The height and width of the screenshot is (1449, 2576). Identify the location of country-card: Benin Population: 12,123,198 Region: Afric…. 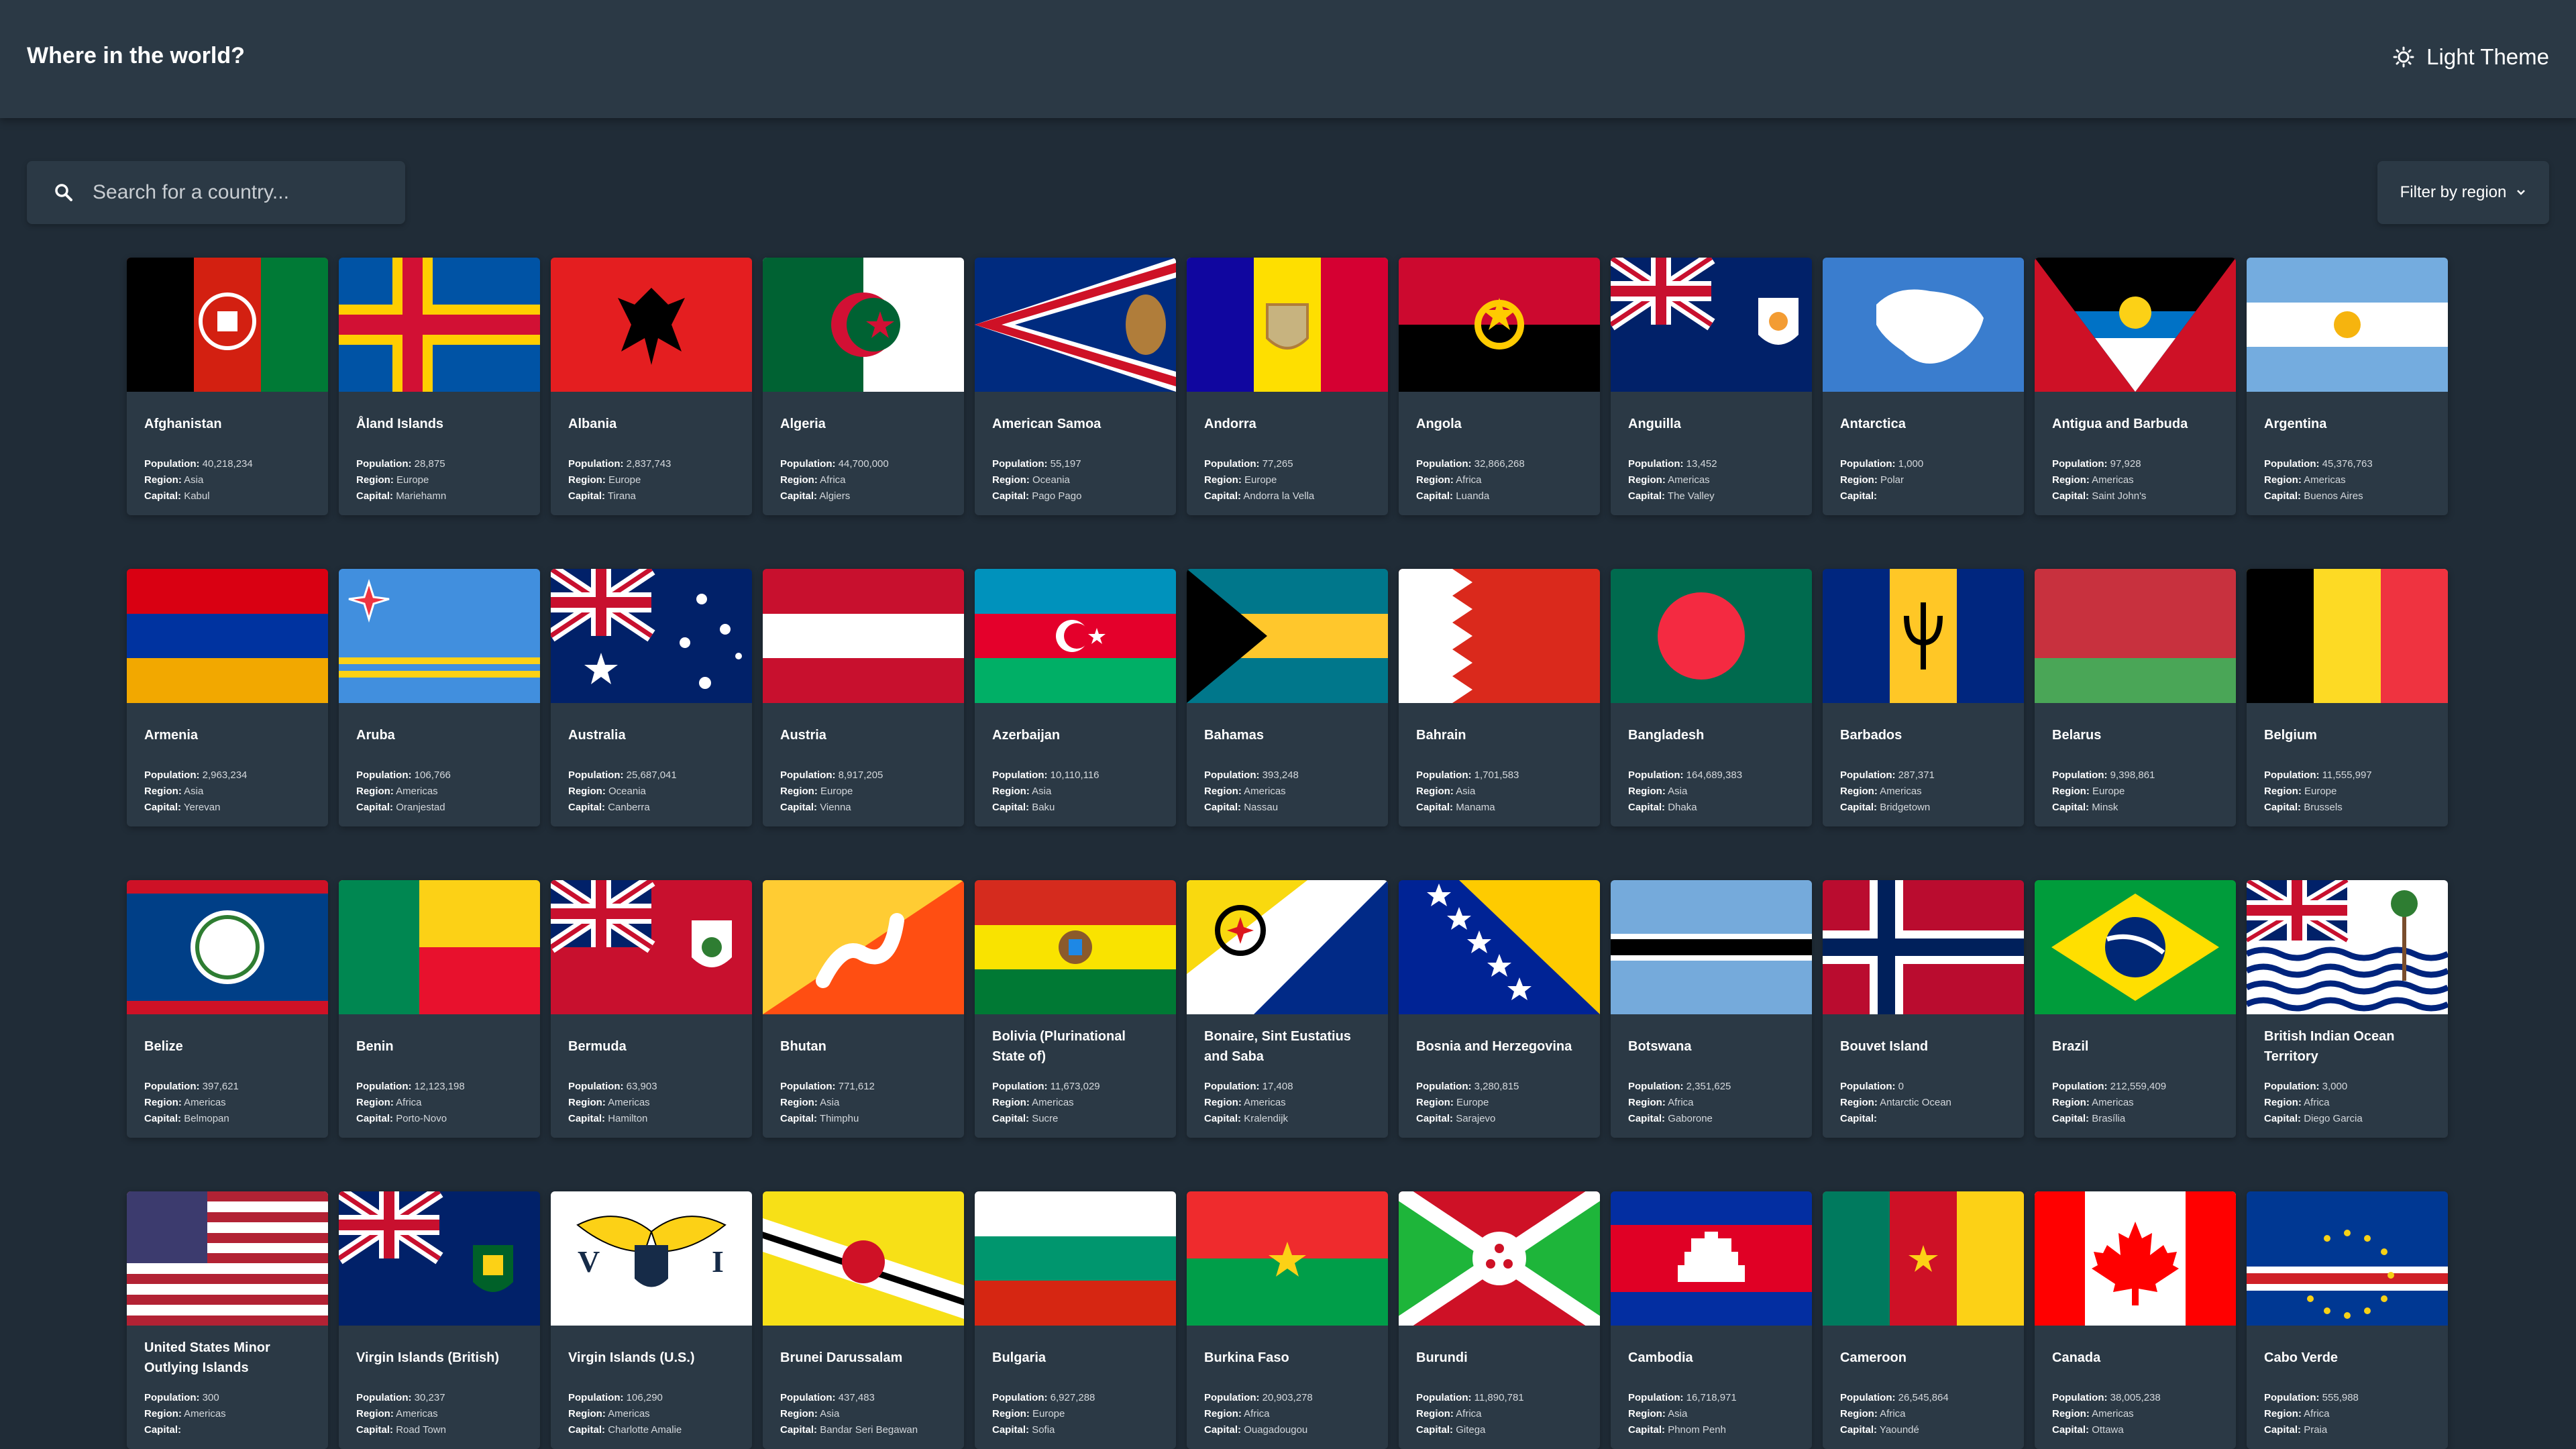
(439, 1009).